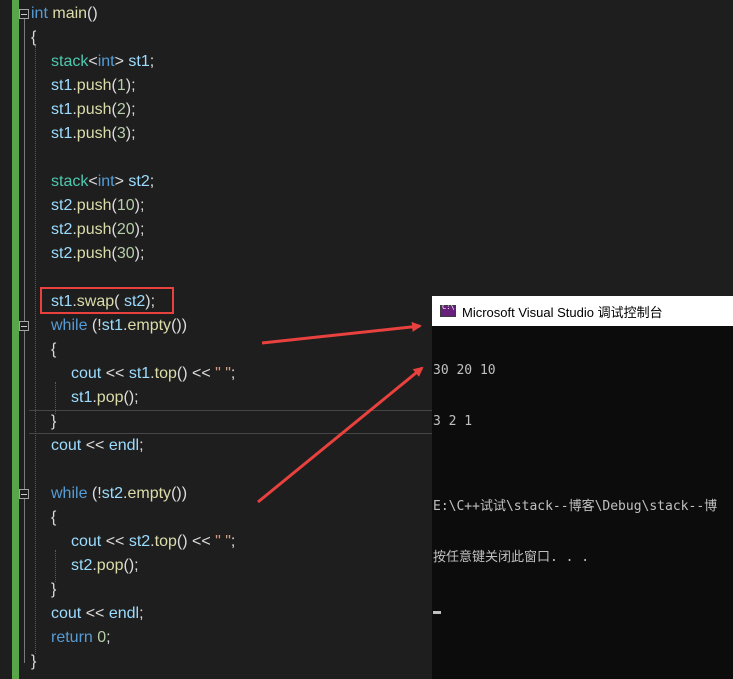 The width and height of the screenshot is (733, 679). What do you see at coordinates (582, 311) in the screenshot?
I see `console-title-bar: Microsoft Visual Studio 调试控制台` at bounding box center [582, 311].